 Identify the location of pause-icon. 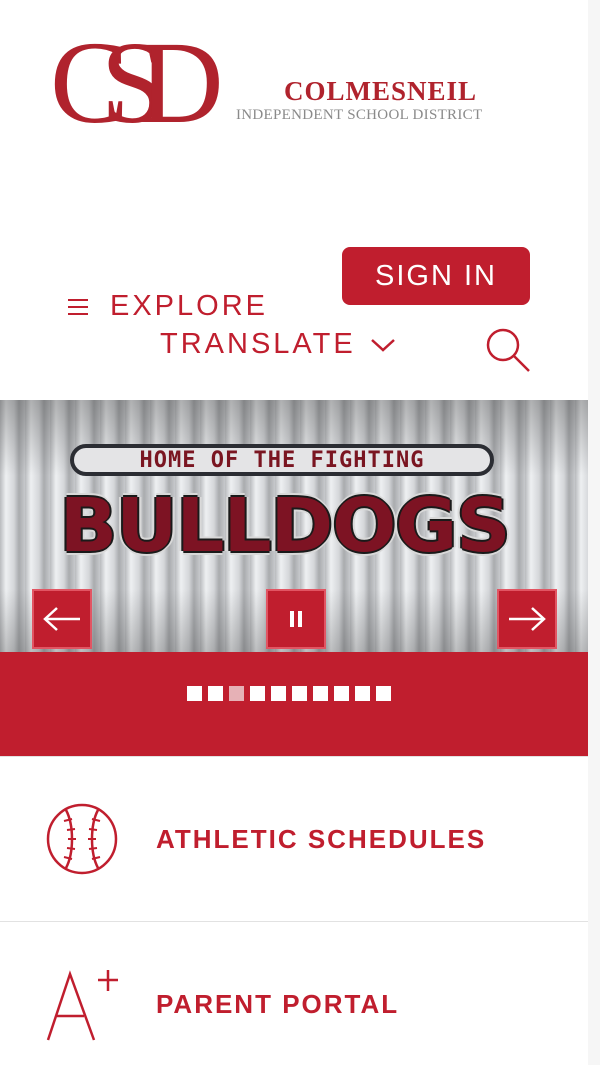
(292, 619).